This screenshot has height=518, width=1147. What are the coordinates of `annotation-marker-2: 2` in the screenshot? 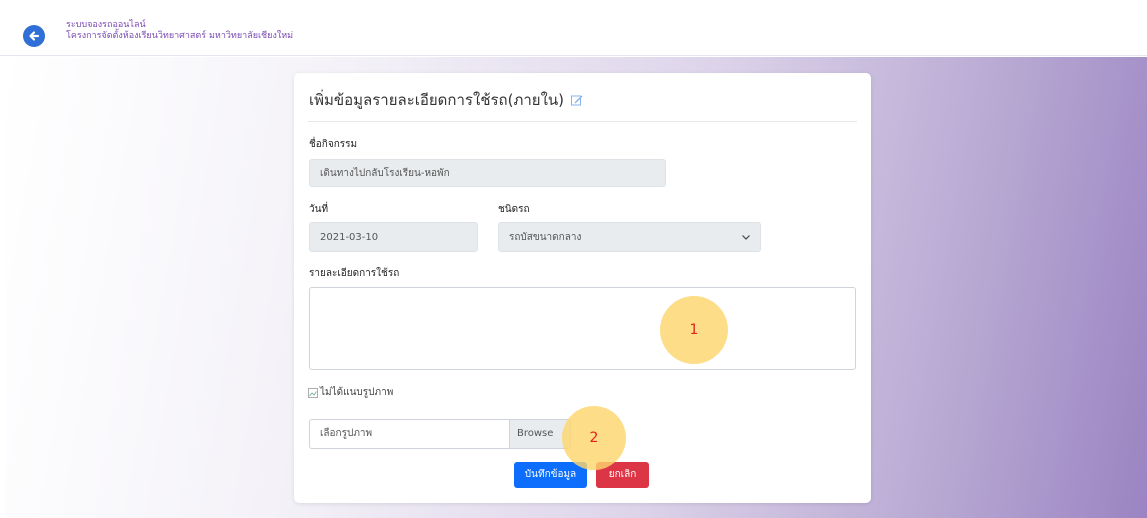 It's located at (594, 438).